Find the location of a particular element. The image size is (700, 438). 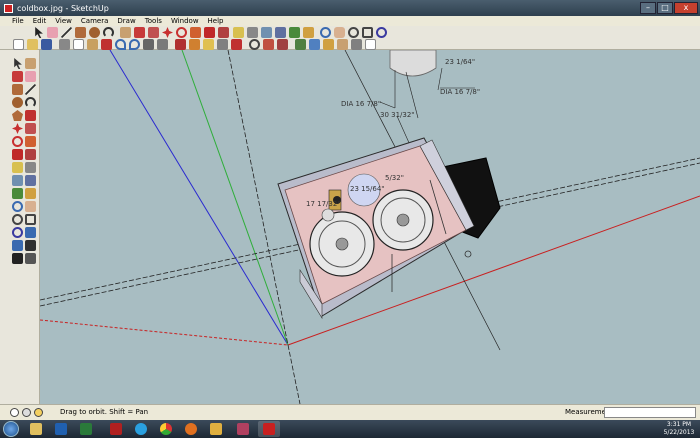

new-file-icon is located at coordinates (18, 44).